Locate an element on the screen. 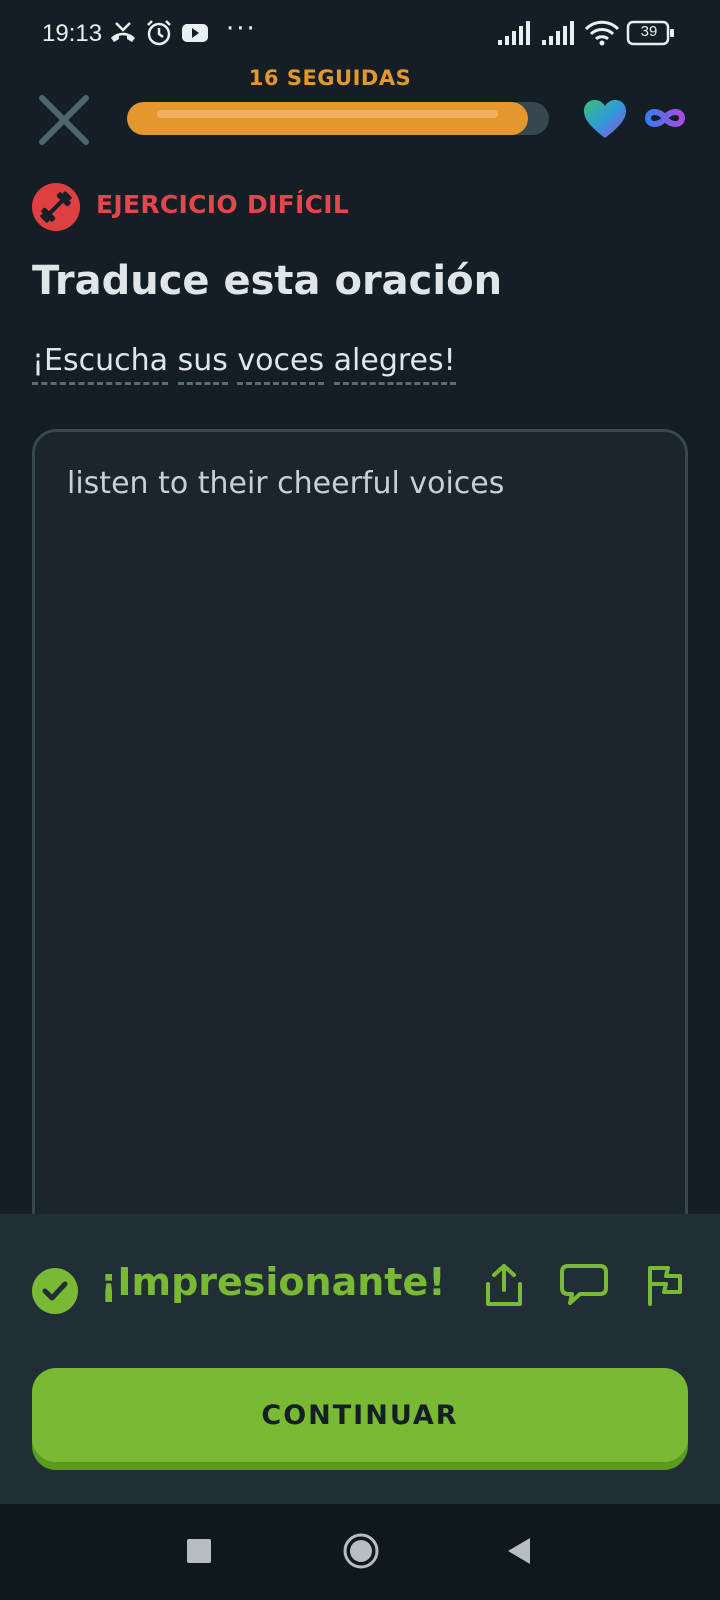 The image size is (720, 1600). system-nav-bar is located at coordinates (360, 1552).